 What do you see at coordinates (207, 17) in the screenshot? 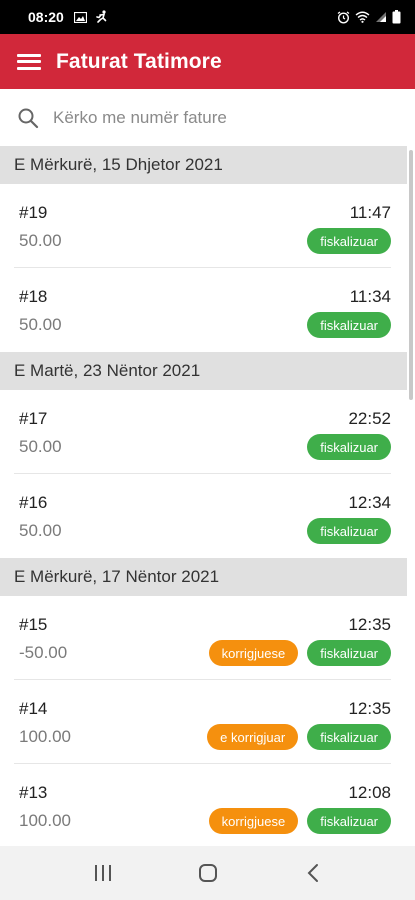
I see `status-bar: 08:20` at bounding box center [207, 17].